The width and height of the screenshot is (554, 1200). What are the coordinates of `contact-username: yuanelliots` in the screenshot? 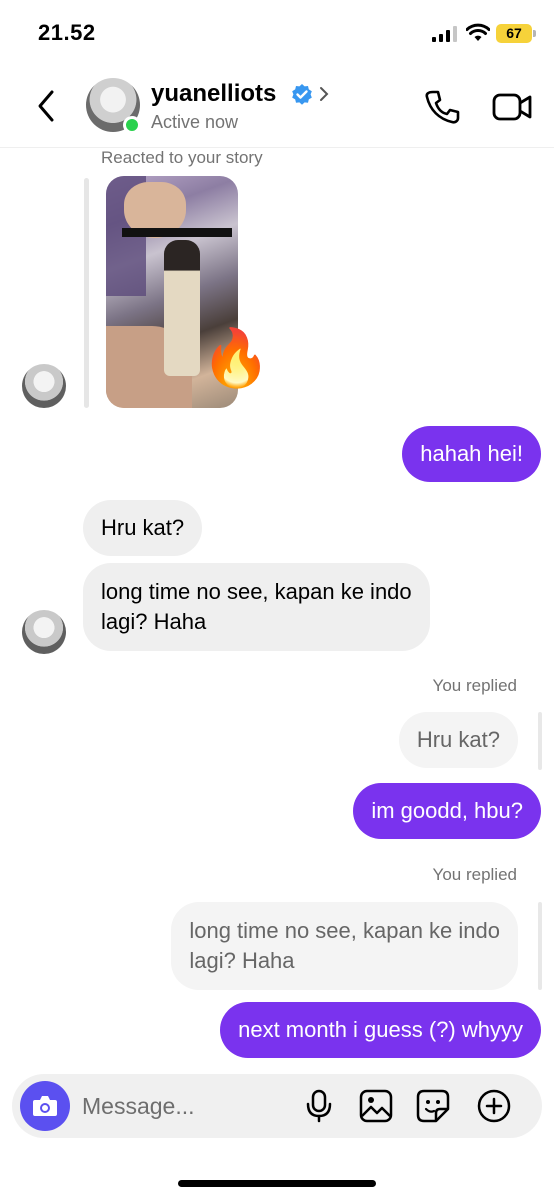 It's located at (213, 94).